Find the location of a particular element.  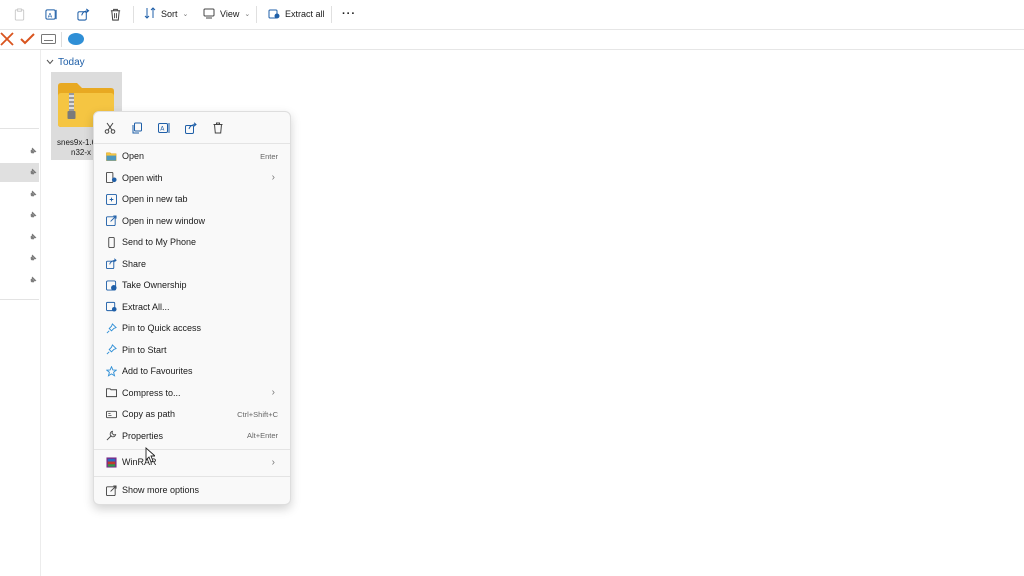

menu-item-pin-to-start: Pin to Start is located at coordinates (192, 350).